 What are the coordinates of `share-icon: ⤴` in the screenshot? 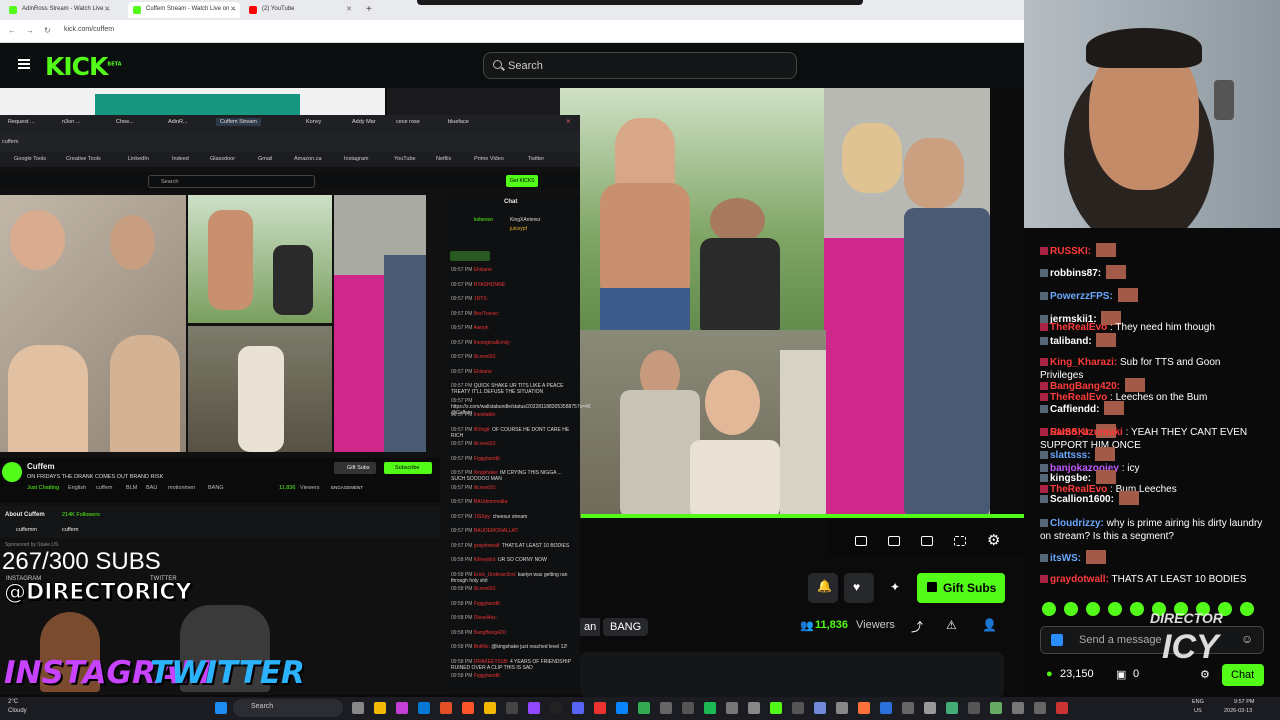 It's located at (917, 626).